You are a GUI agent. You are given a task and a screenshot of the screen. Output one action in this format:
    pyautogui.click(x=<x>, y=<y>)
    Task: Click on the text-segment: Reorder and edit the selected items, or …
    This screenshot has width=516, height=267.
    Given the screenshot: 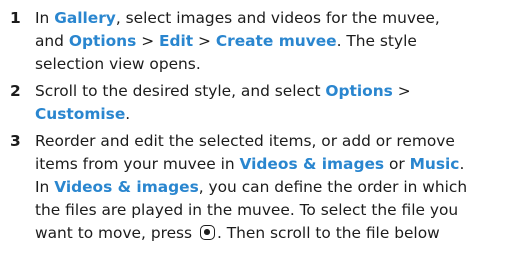 What is the action you would take?
    pyautogui.click(x=245, y=141)
    